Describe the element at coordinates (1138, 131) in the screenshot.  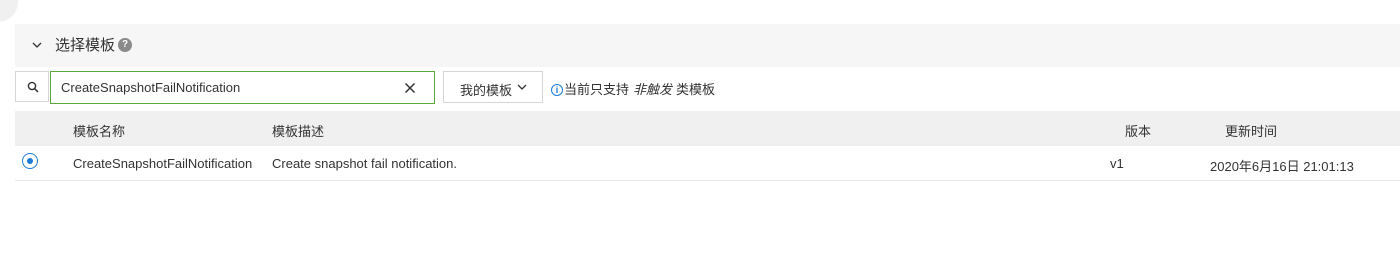
I see `column-header-version: 版本` at that location.